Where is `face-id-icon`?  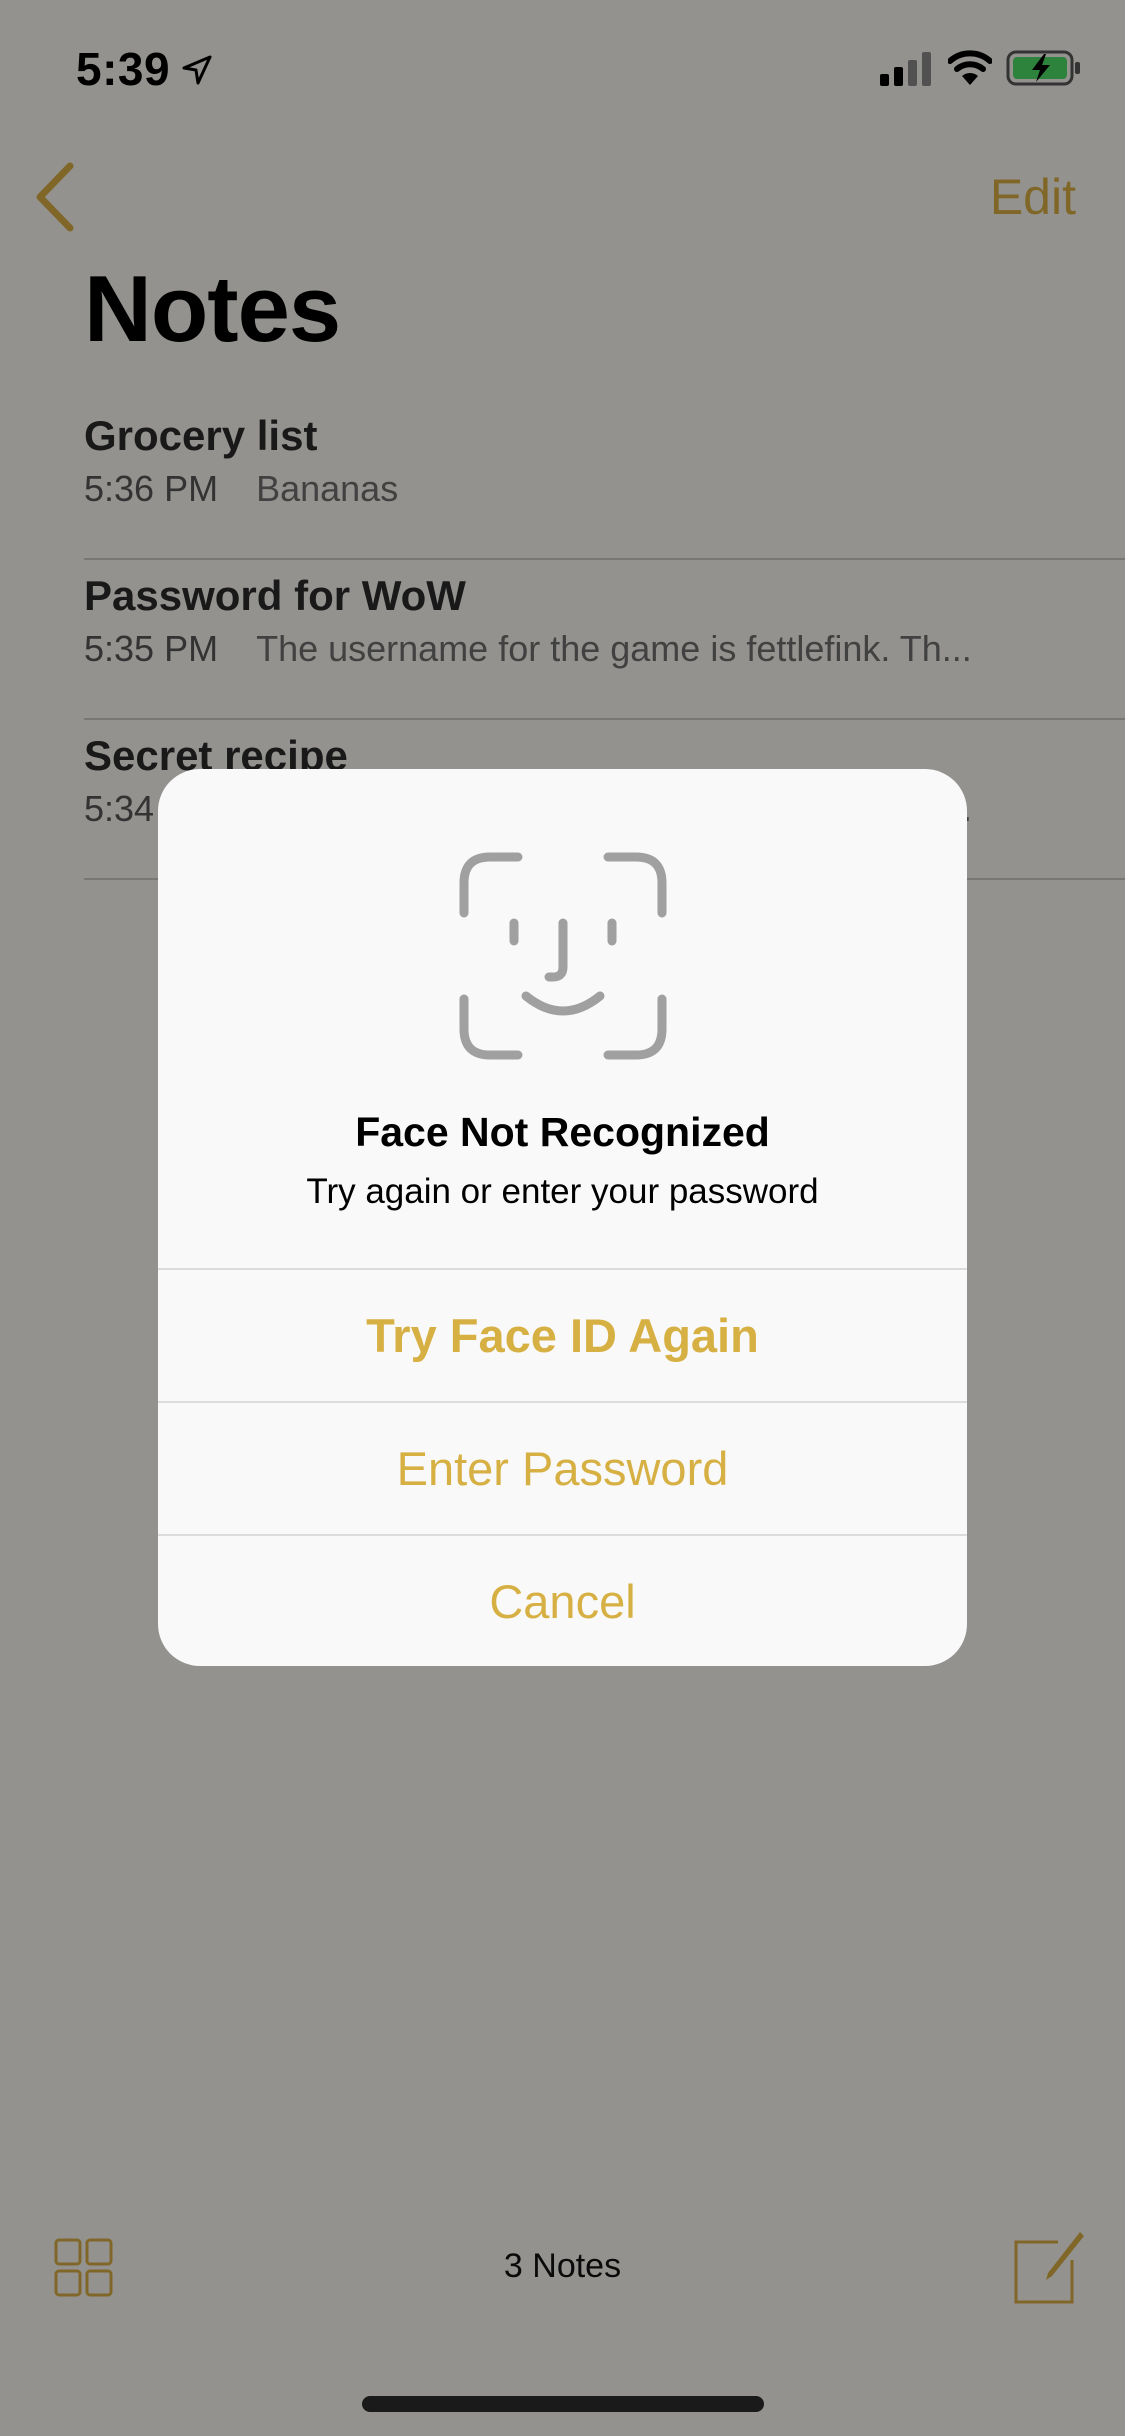
face-id-icon is located at coordinates (563, 956).